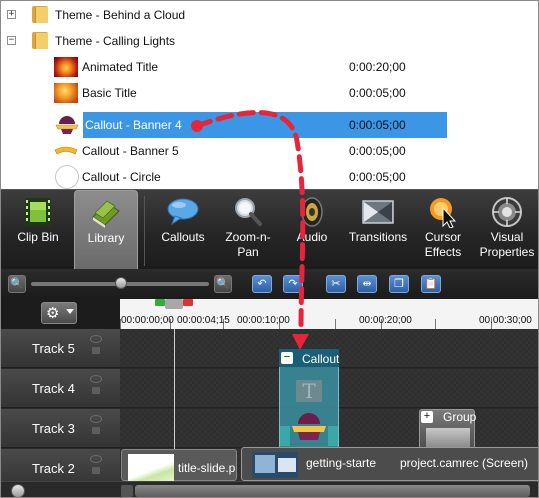  I want to click on banner-callout-thumbnail-icon, so click(67, 125).